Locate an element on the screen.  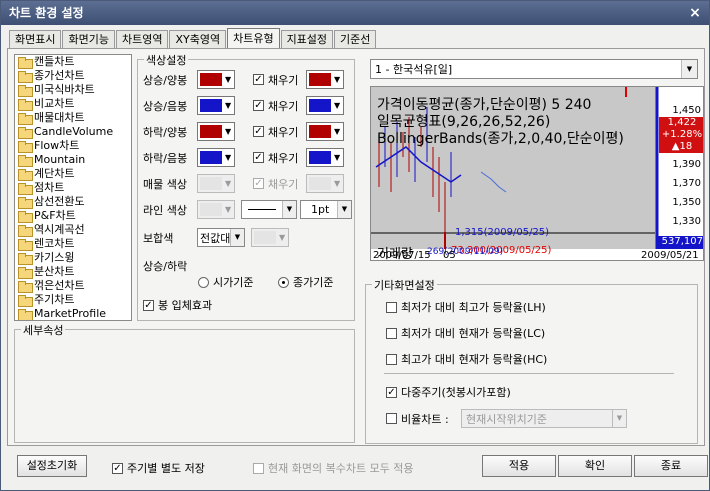
list-item: MarketProfile is located at coordinates (73, 313).